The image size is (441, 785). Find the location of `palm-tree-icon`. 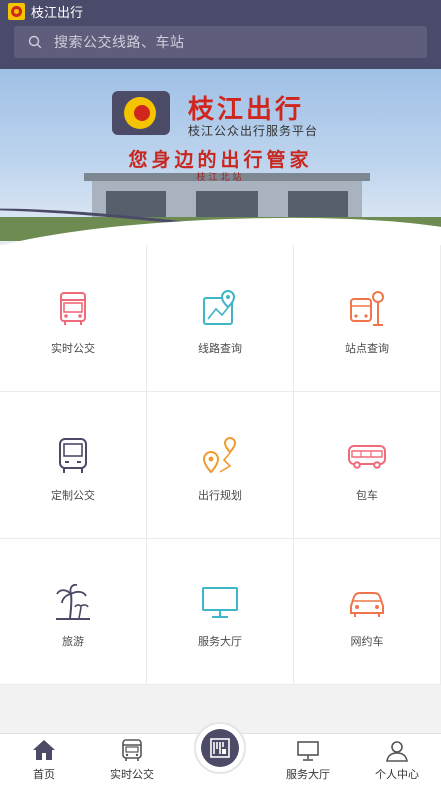

palm-tree-icon is located at coordinates (73, 602).